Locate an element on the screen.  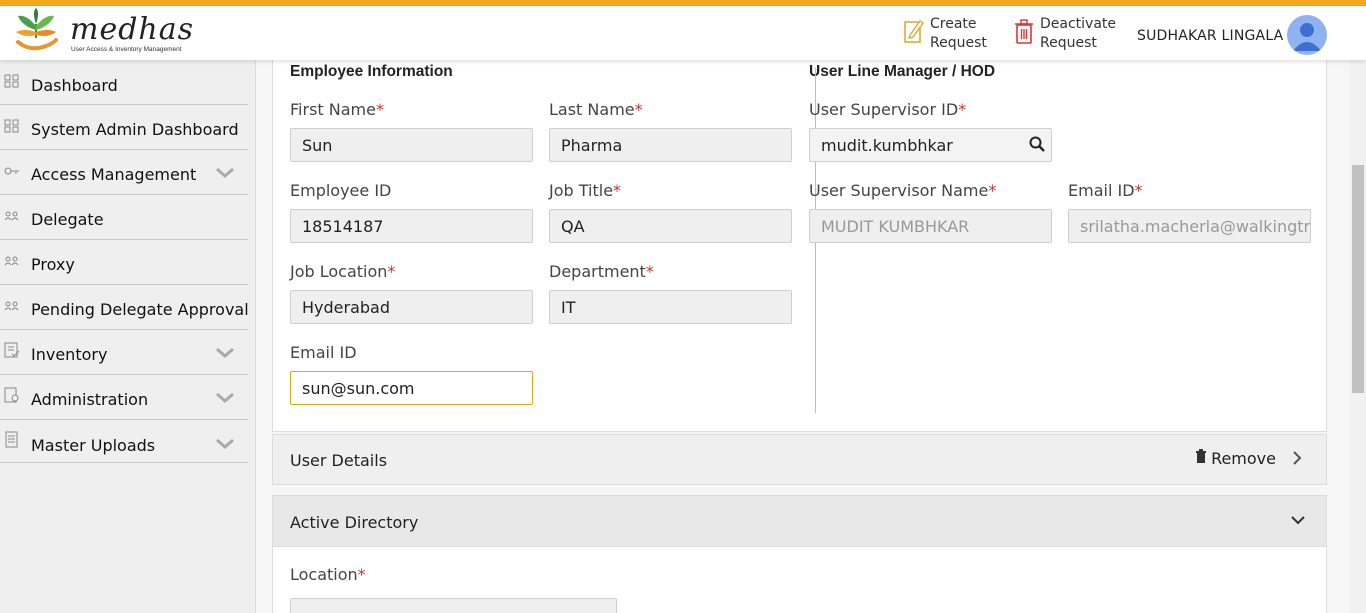
search-icon is located at coordinates (1037, 144).